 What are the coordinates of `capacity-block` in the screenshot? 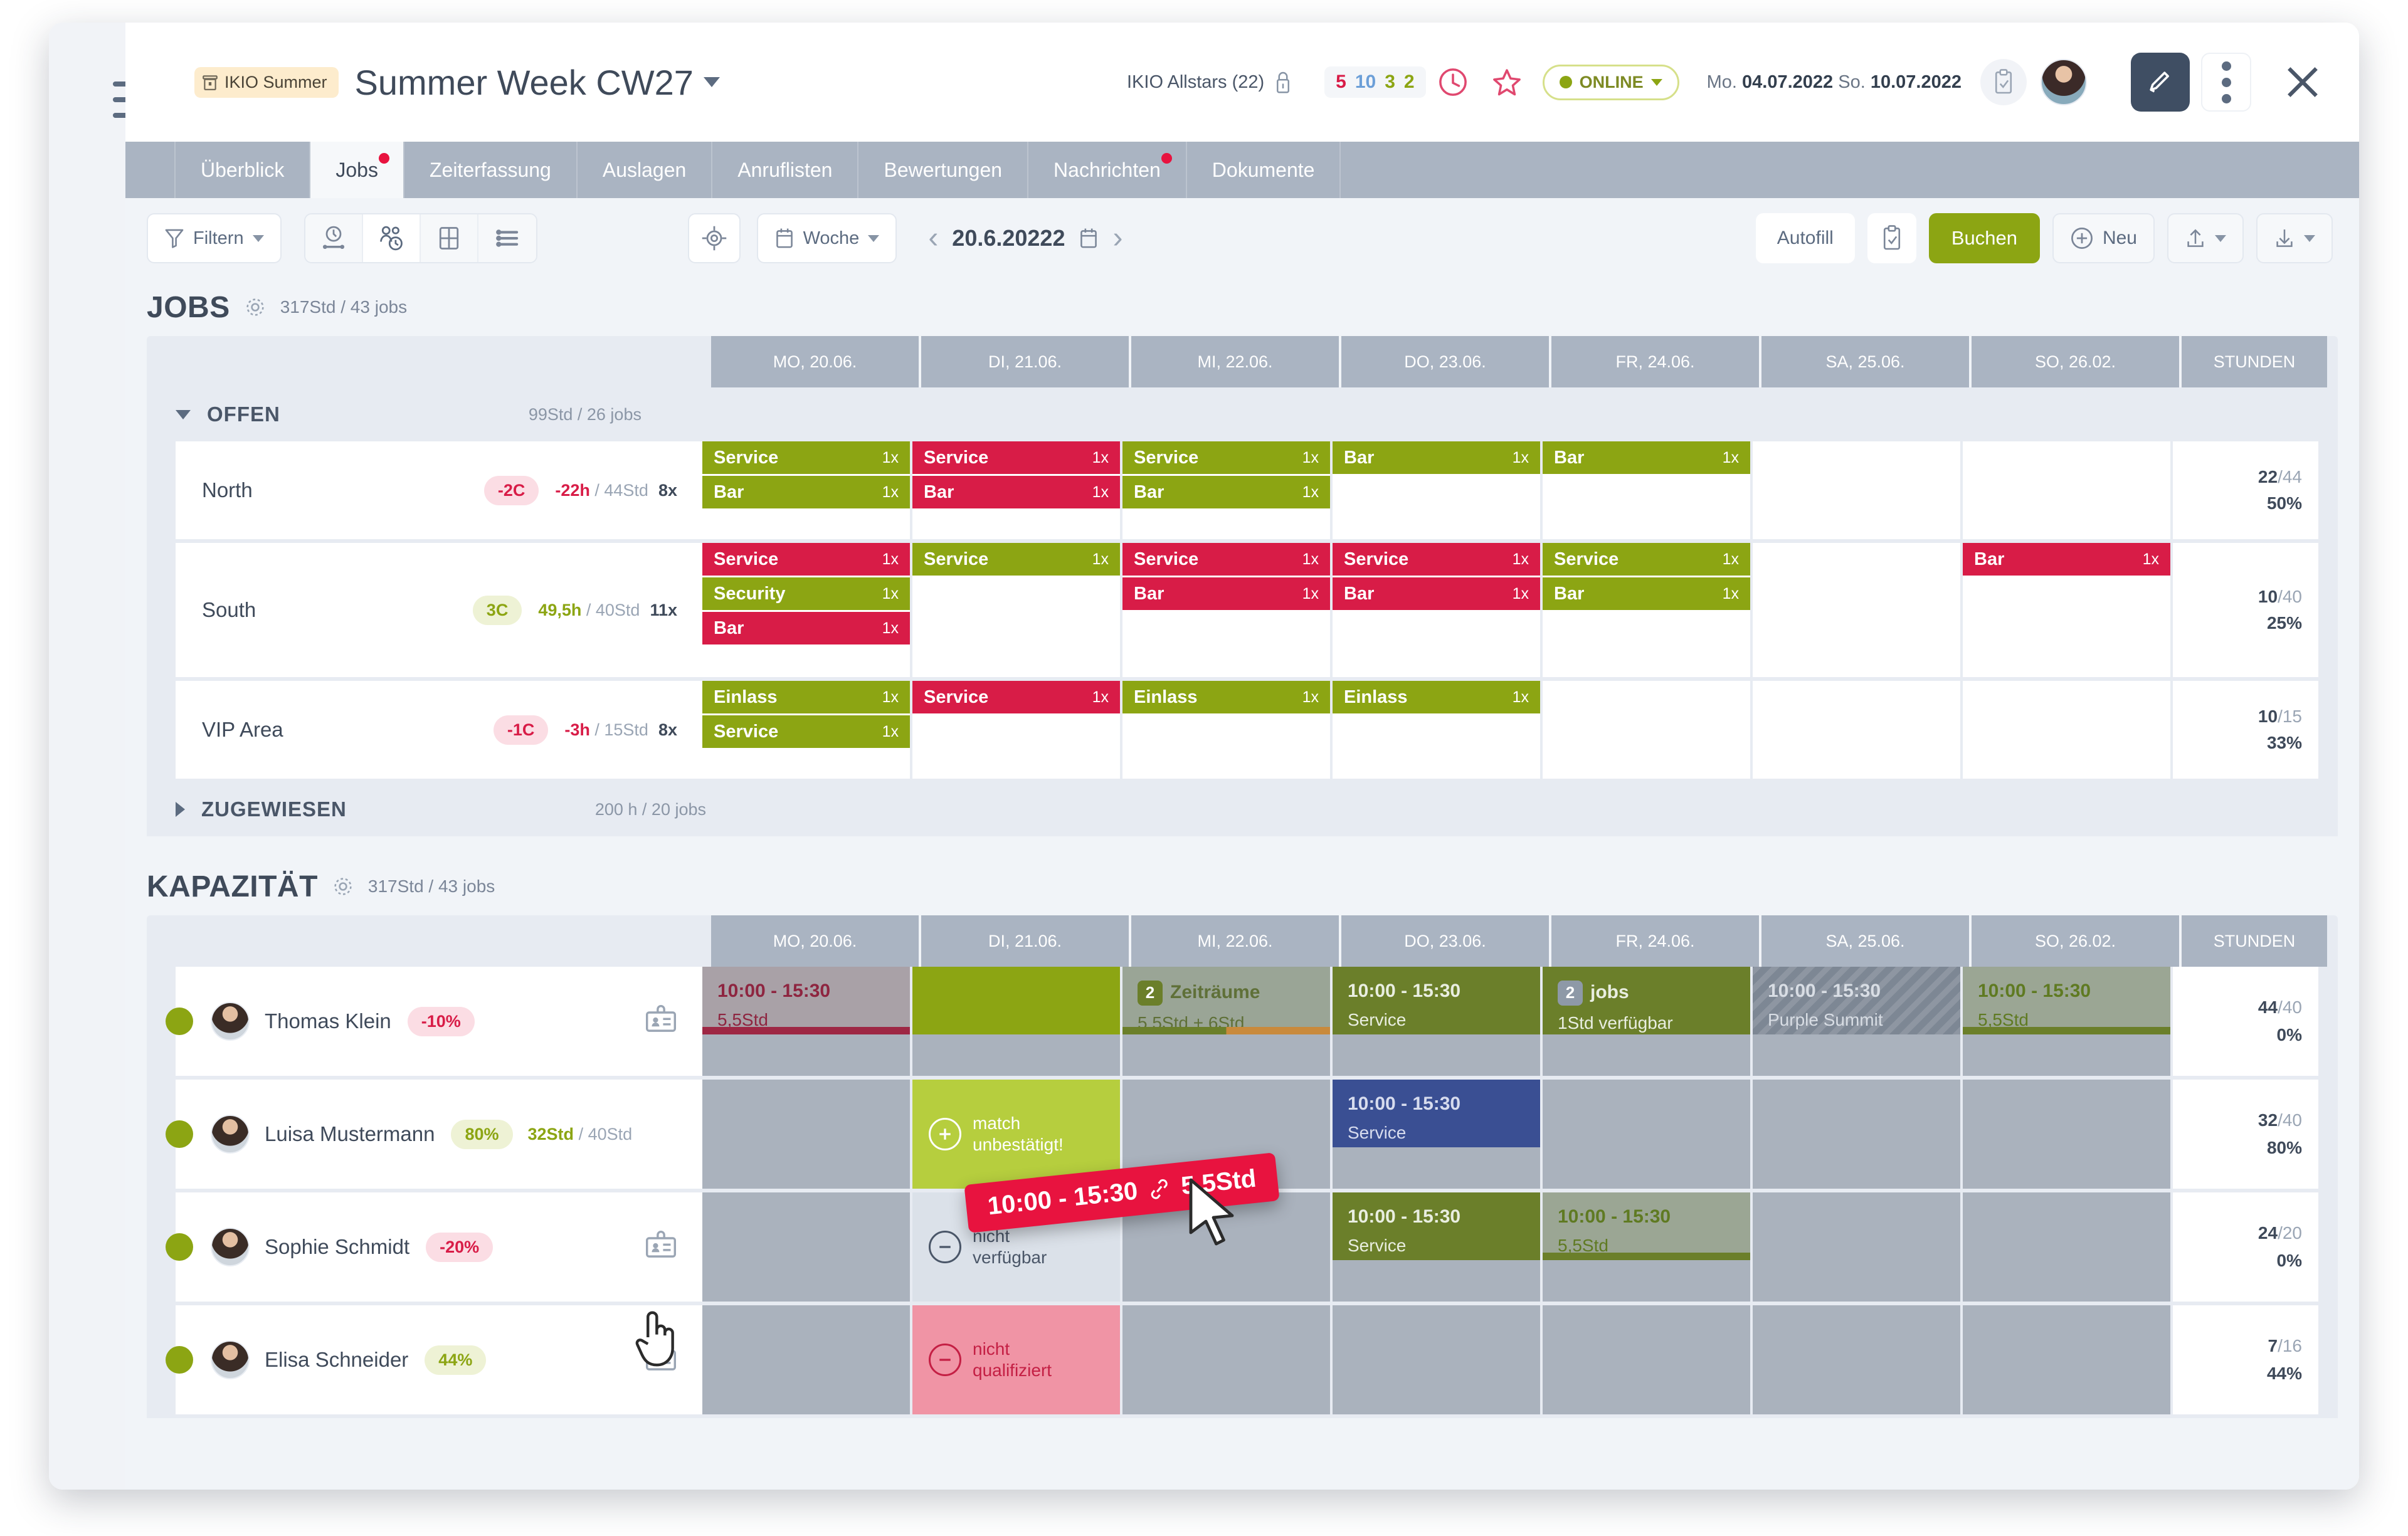 It's located at (1016, 1000).